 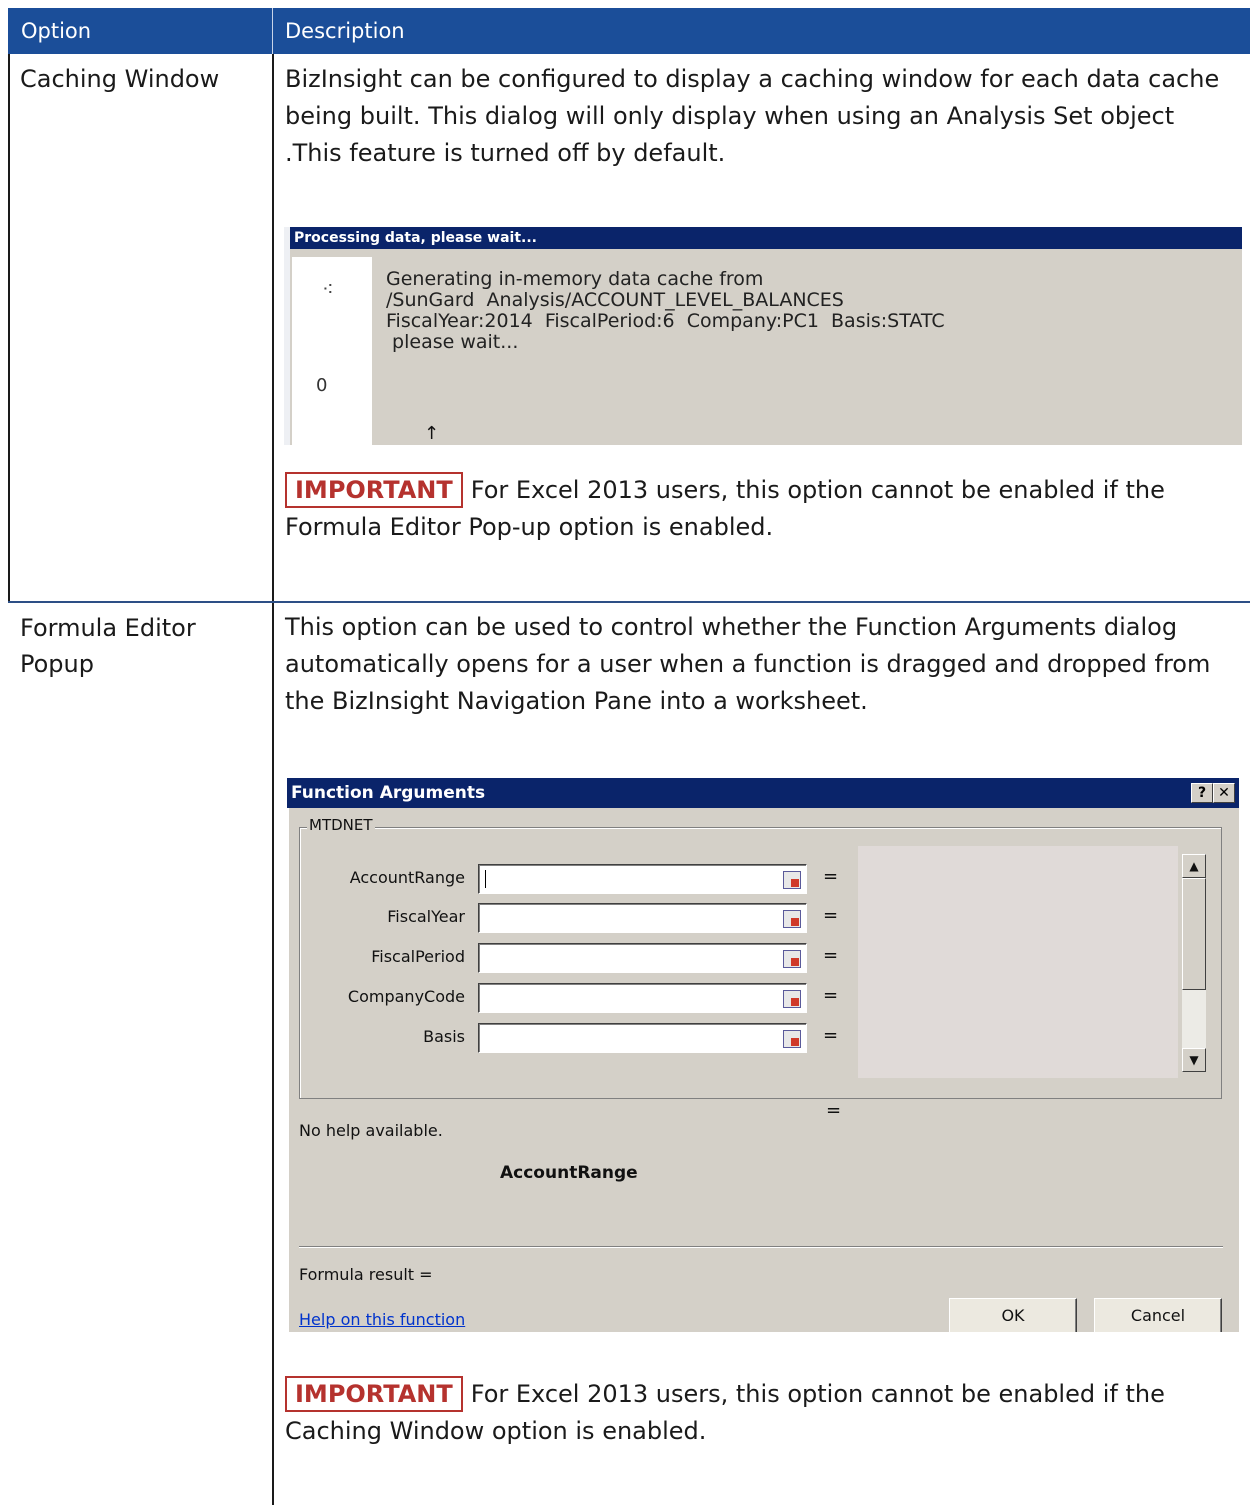 I want to click on argument-row-fiscal-year: FiscalYear =, so click(x=567, y=918).